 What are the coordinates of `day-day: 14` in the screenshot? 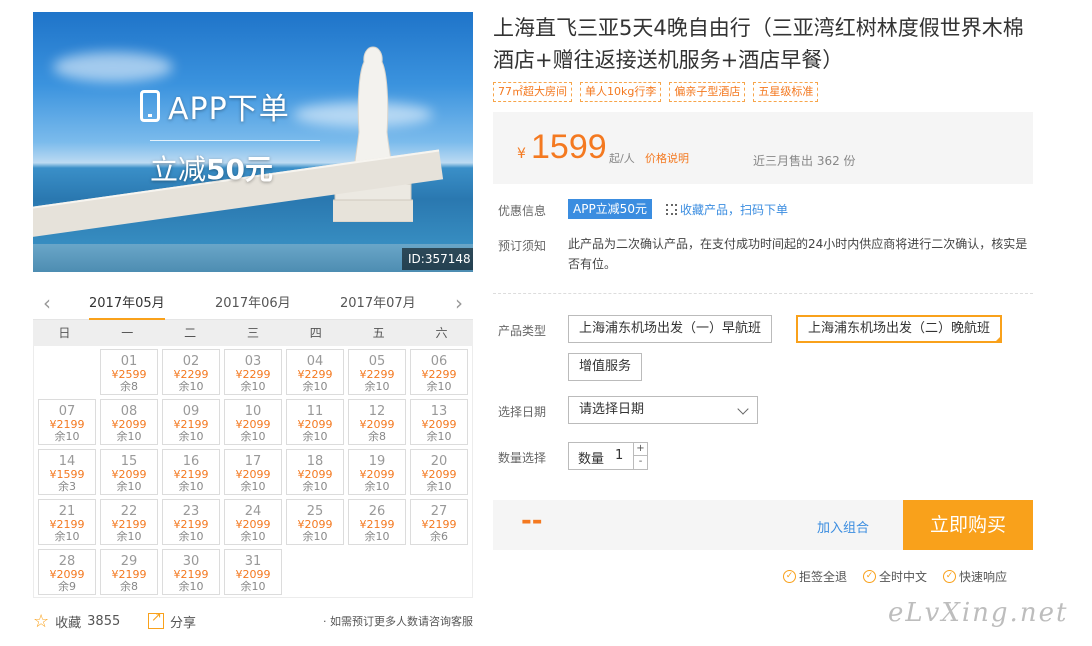 It's located at (67, 461).